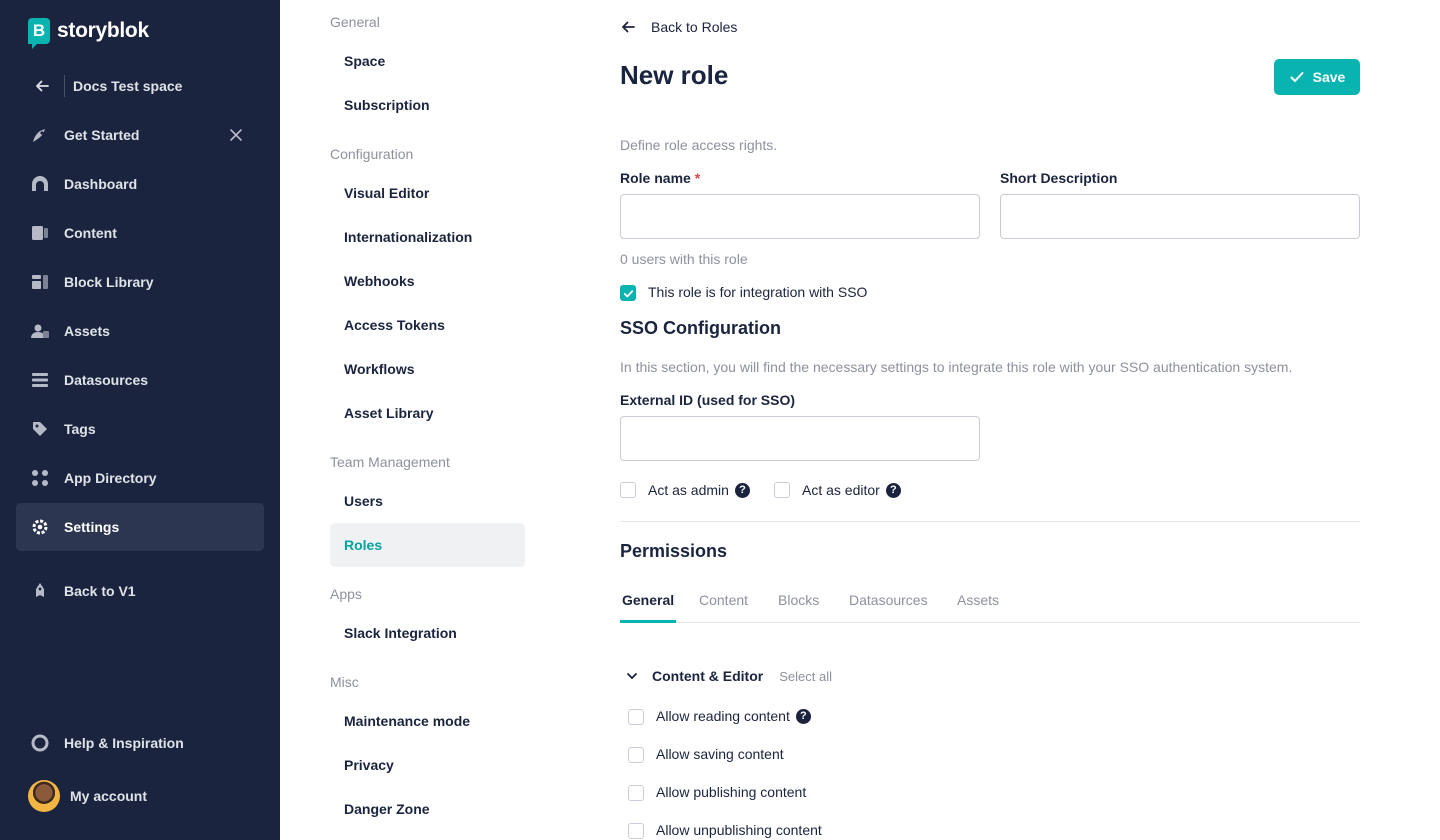  Describe the element at coordinates (699, 145) in the screenshot. I see `intro-text: Define role access rights.` at that location.